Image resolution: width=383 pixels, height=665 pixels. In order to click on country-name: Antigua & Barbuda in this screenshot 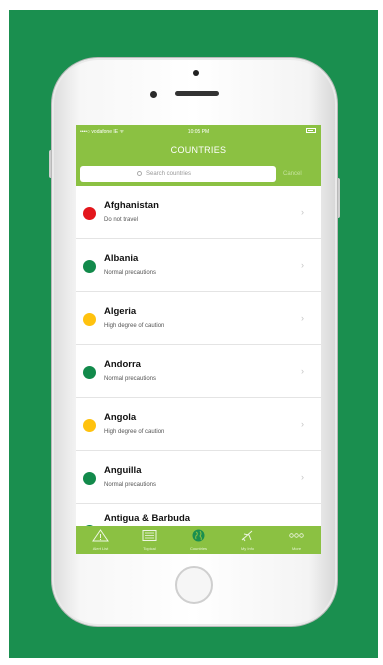, I will do `click(147, 518)`.